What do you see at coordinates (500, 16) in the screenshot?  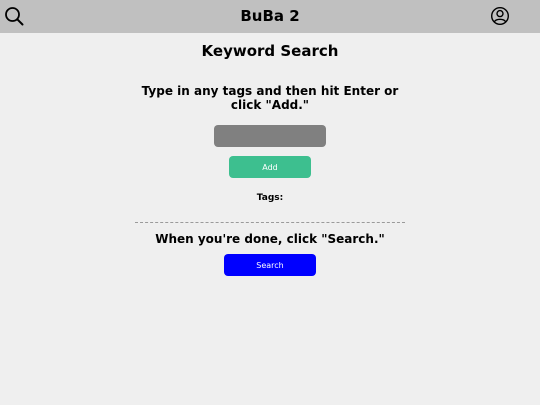 I see `account-circle-icon` at bounding box center [500, 16].